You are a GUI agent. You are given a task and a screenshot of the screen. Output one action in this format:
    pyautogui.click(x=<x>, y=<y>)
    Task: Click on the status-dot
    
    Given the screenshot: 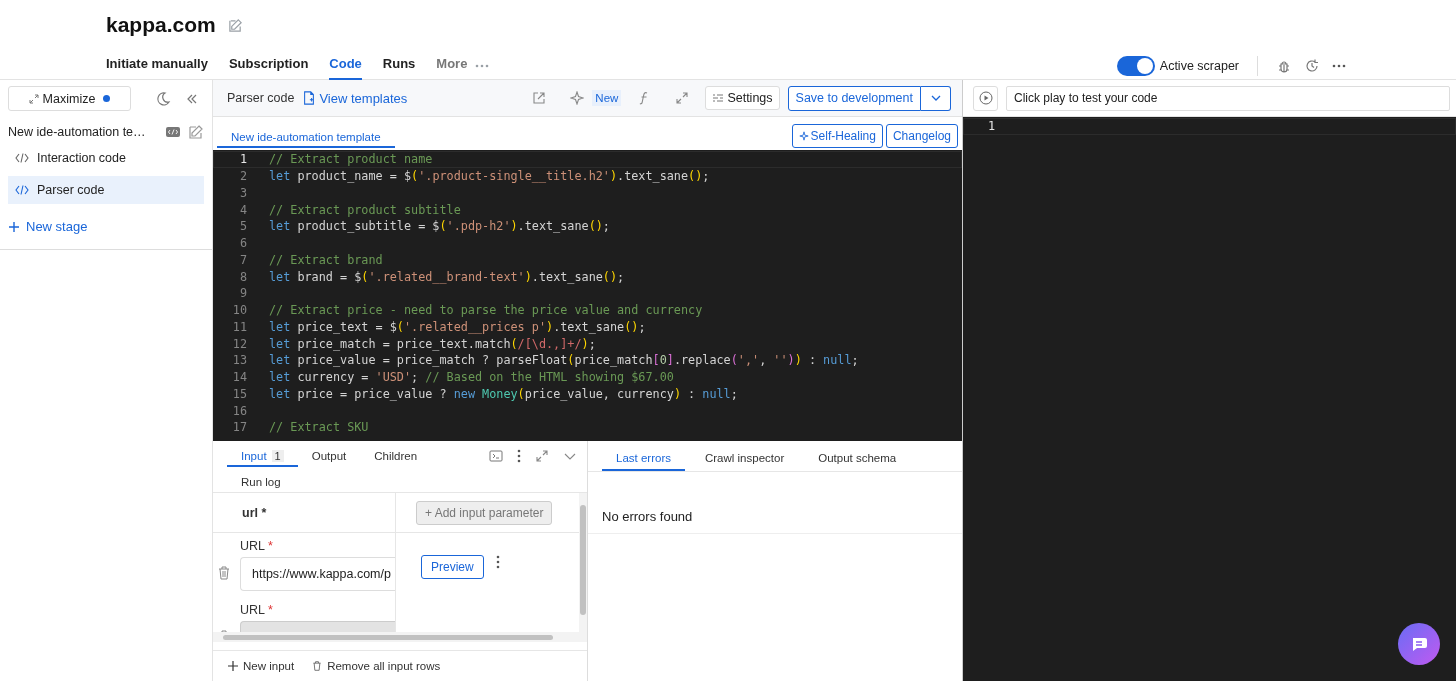 What is the action you would take?
    pyautogui.click(x=107, y=98)
    